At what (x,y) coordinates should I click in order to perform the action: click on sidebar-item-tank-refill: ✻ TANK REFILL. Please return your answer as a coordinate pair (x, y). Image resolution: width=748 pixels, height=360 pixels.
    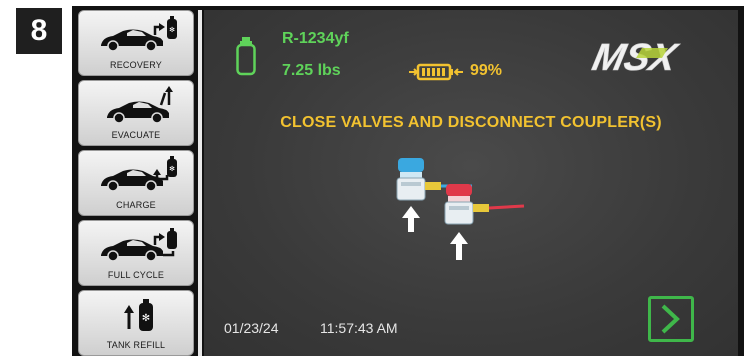
    Looking at the image, I should click on (136, 323).